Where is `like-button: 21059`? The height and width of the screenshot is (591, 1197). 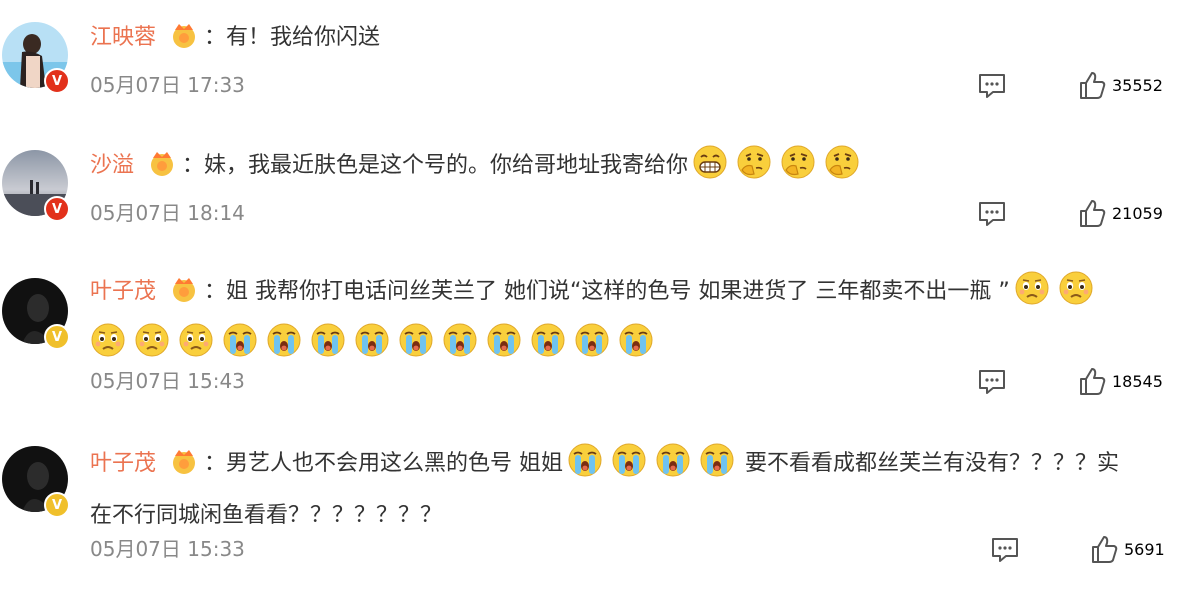 like-button: 21059 is located at coordinates (1120, 213).